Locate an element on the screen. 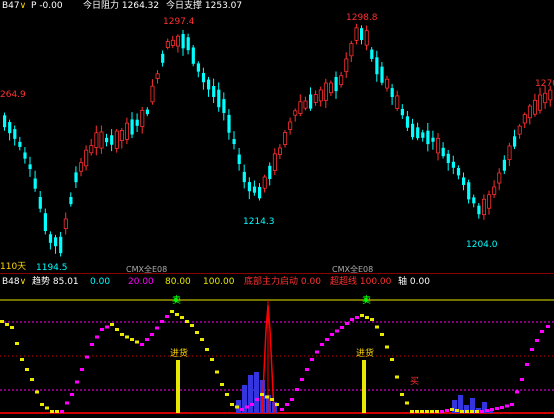 The width and height of the screenshot is (554, 418). panel-id-label: B47 is located at coordinates (11, 6).